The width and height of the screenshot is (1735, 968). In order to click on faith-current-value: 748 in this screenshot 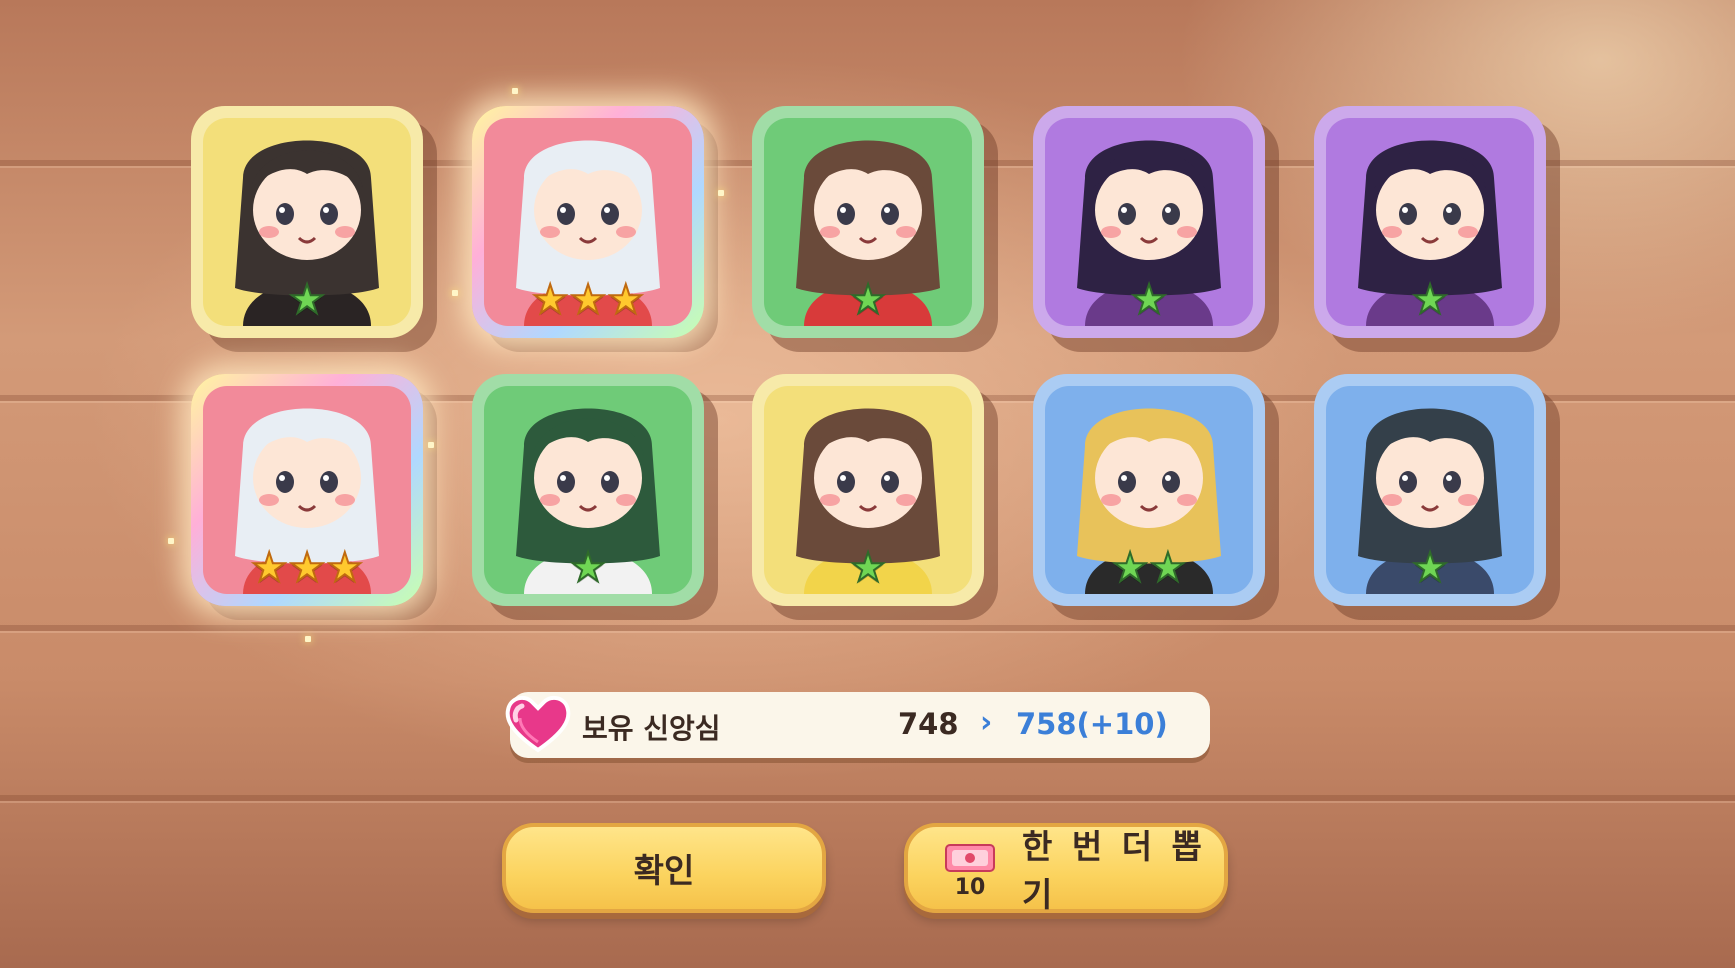, I will do `click(928, 724)`.